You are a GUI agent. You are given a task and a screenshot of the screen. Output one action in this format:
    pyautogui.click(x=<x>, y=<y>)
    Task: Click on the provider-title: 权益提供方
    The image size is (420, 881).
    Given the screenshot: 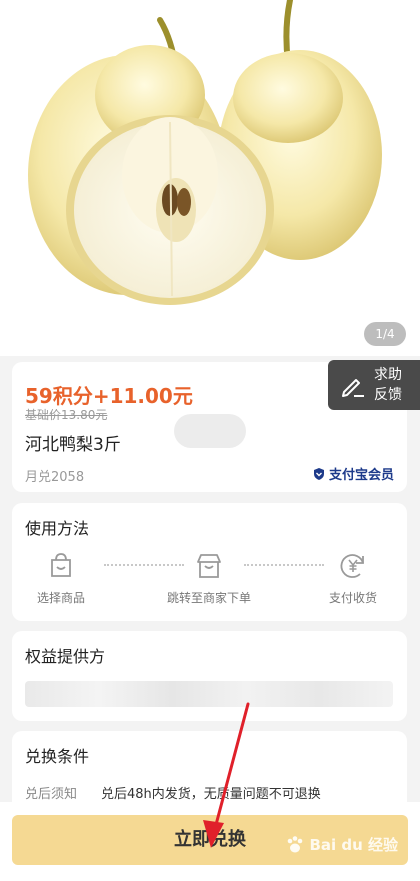 What is the action you would take?
    pyautogui.click(x=65, y=656)
    